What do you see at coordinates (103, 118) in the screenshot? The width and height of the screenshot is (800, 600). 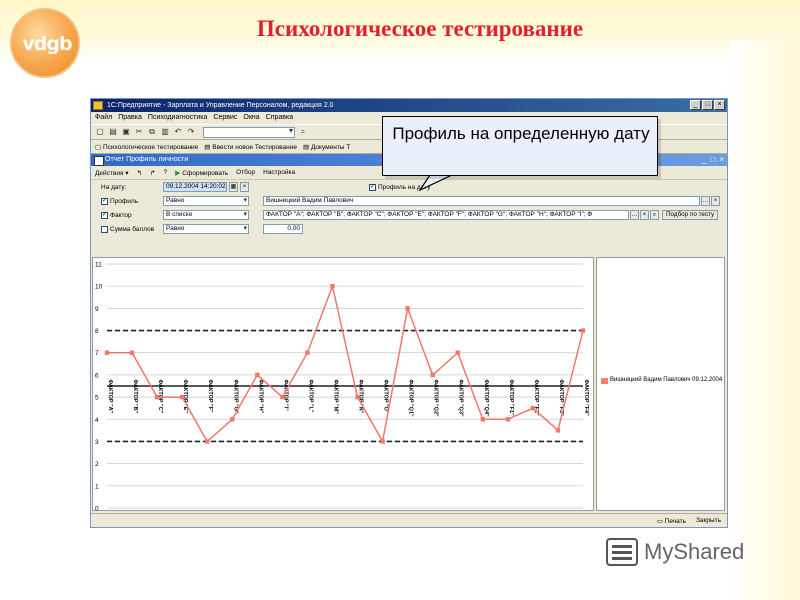 I see `menu-file: Файл` at bounding box center [103, 118].